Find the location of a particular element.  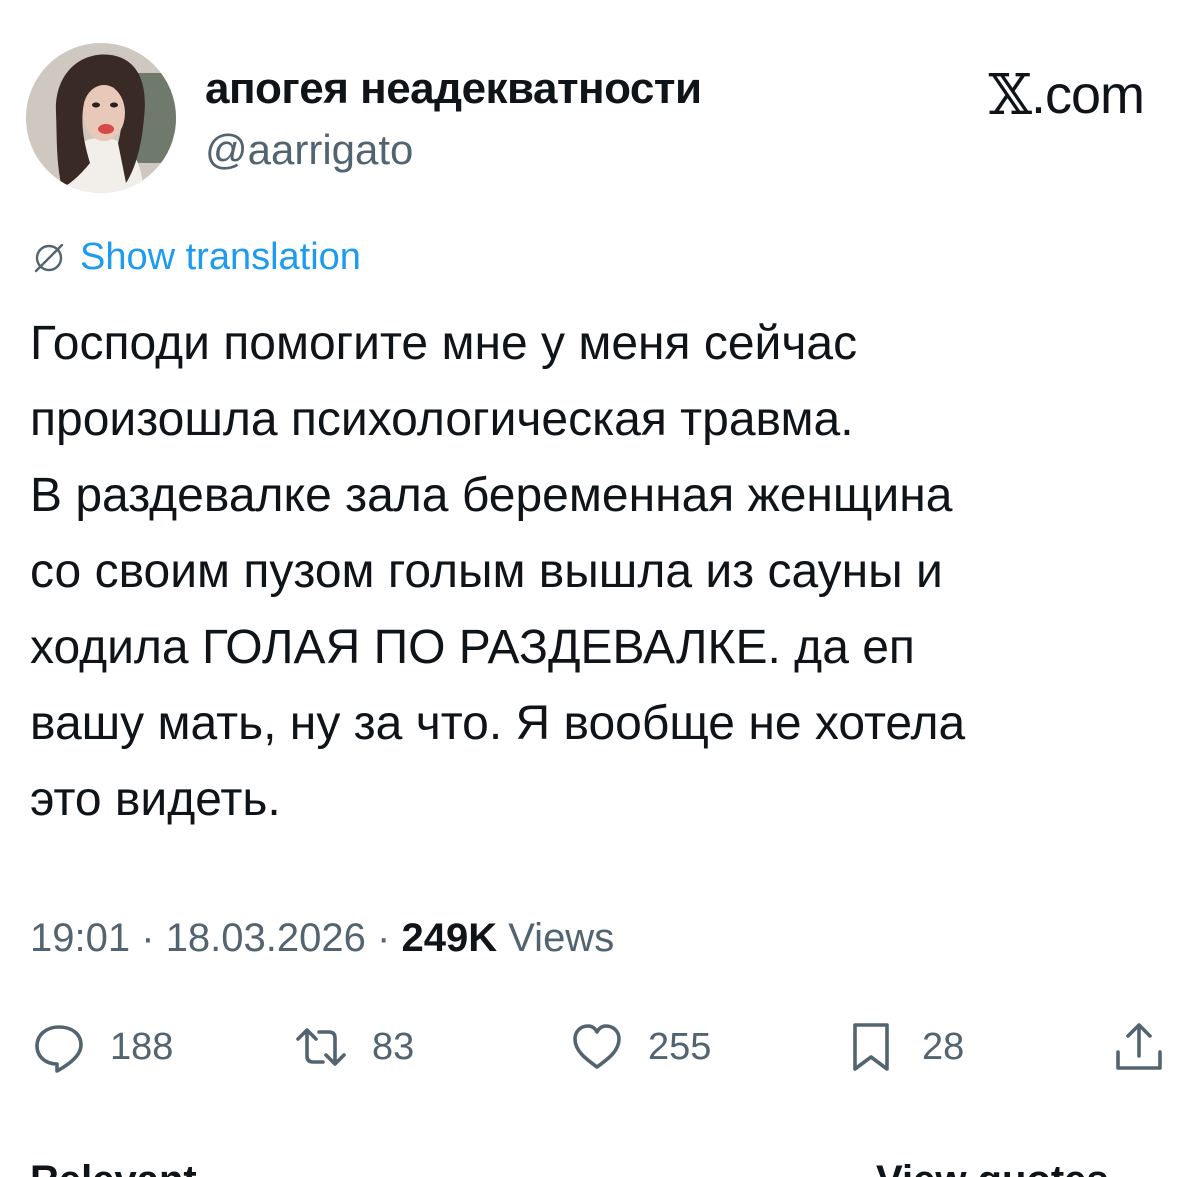

x-com-logo: 𝕏.com is located at coordinates (1066, 95).